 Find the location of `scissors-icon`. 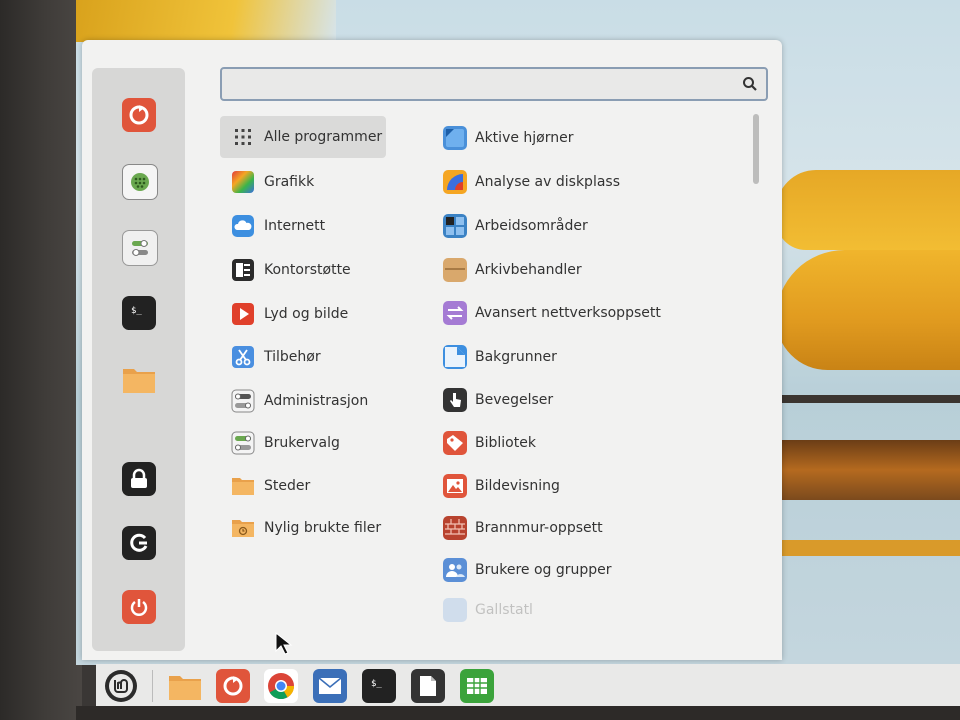

scissors-icon is located at coordinates (243, 357).